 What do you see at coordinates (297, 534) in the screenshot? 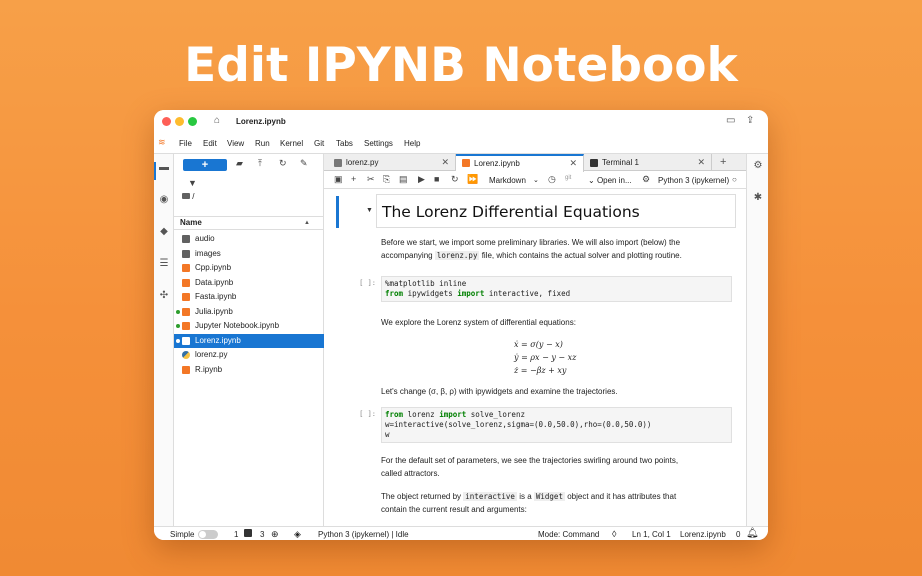
I see `git-branch-icon: ◈` at bounding box center [297, 534].